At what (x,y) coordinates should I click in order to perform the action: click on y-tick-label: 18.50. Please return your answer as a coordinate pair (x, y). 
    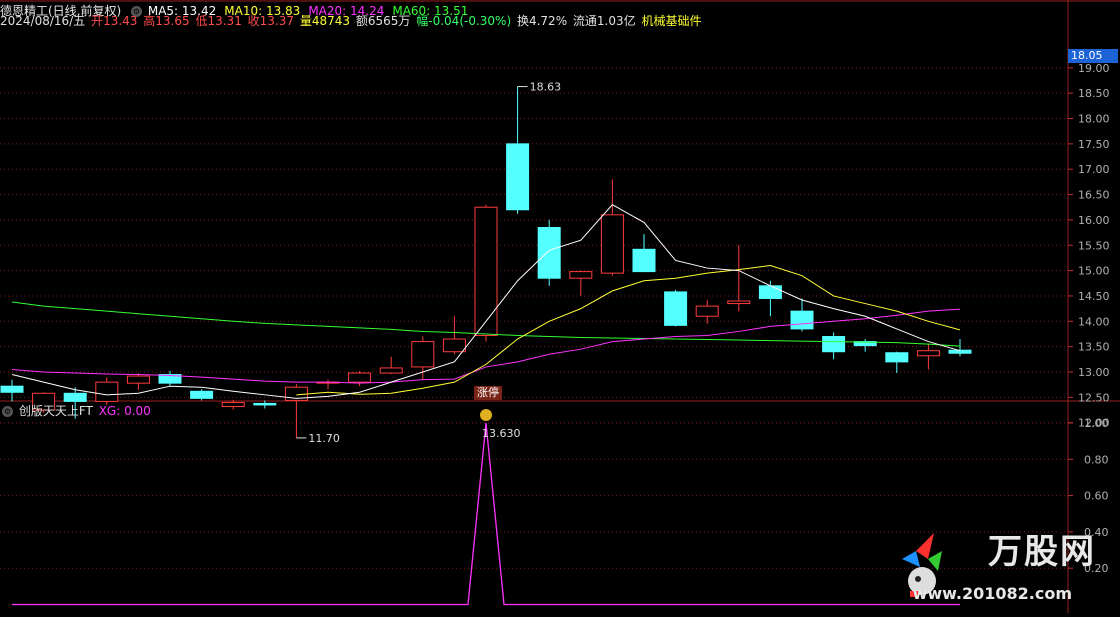
    Looking at the image, I should click on (1094, 93).